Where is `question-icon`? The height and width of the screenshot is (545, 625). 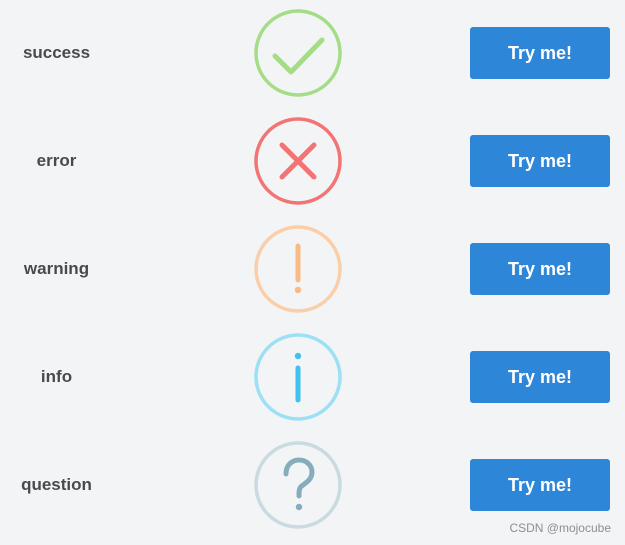
question-icon is located at coordinates (298, 485).